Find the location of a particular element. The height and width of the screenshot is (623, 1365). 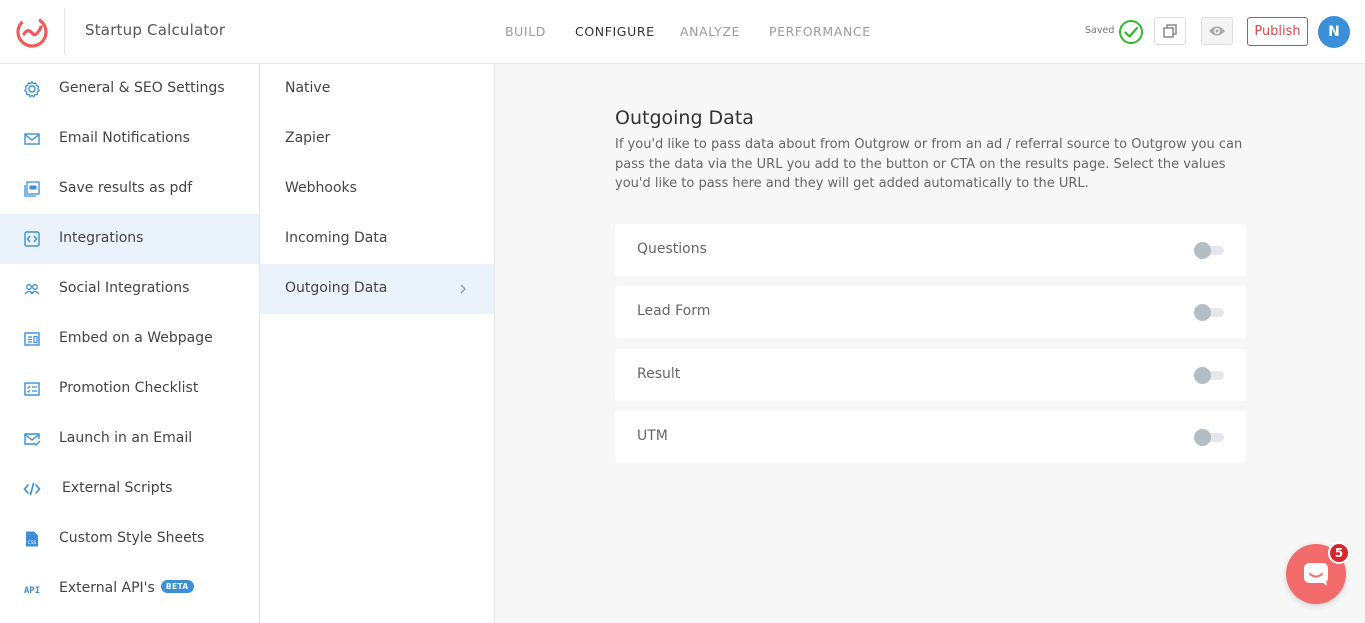

submenu-item-label: Zapier is located at coordinates (308, 138).